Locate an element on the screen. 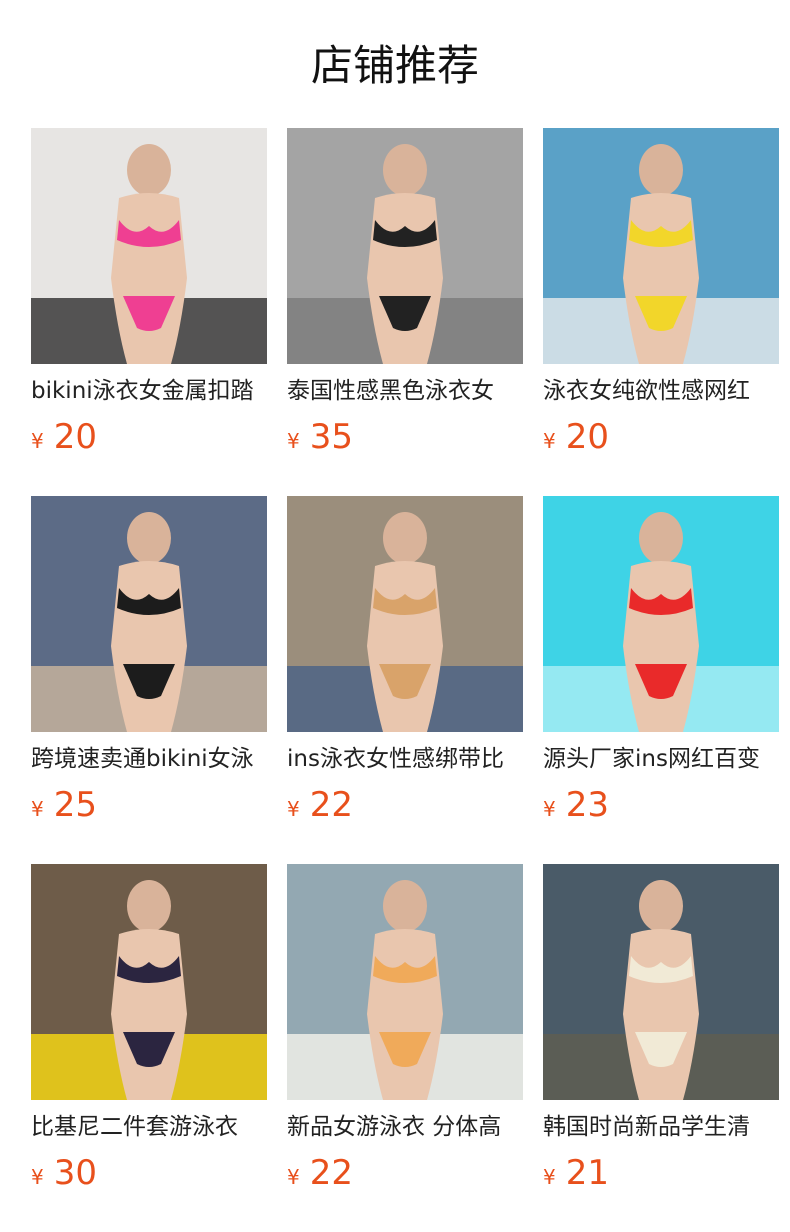  product-card: 跨境速卖通bikini女泳 ¥25 is located at coordinates (149, 662).